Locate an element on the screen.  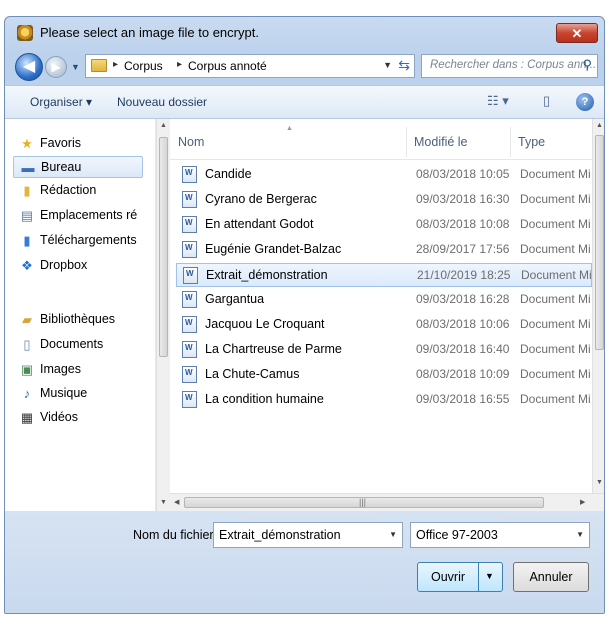
dropbox-icon: ❖ is located at coordinates (27, 265).